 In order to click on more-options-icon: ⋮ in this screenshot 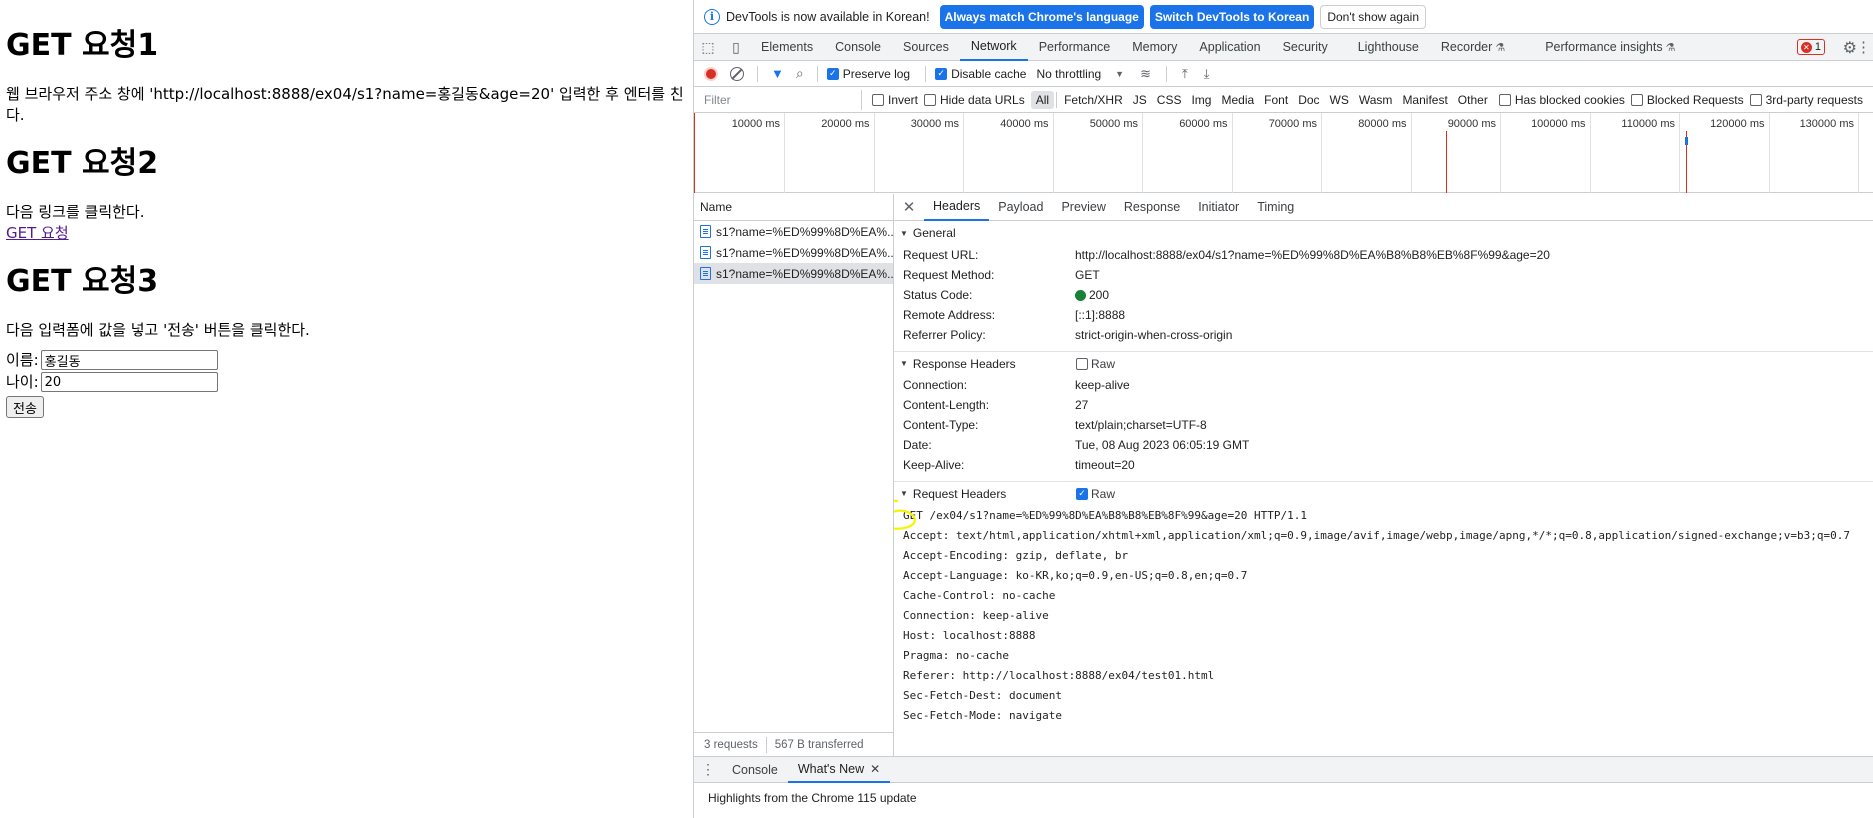, I will do `click(1863, 47)`.